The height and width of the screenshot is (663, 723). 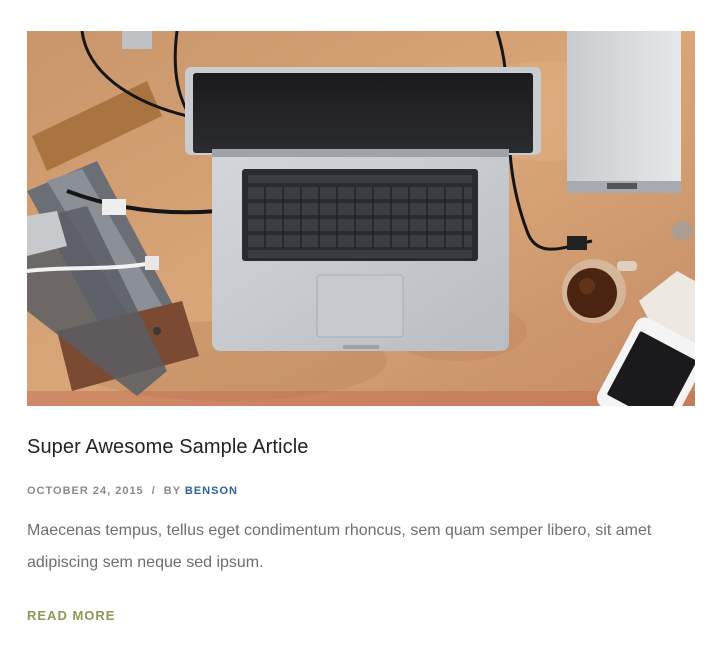 I want to click on post-meta: OCTOBER 24, 2015 / BY BENSON, so click(x=132, y=491).